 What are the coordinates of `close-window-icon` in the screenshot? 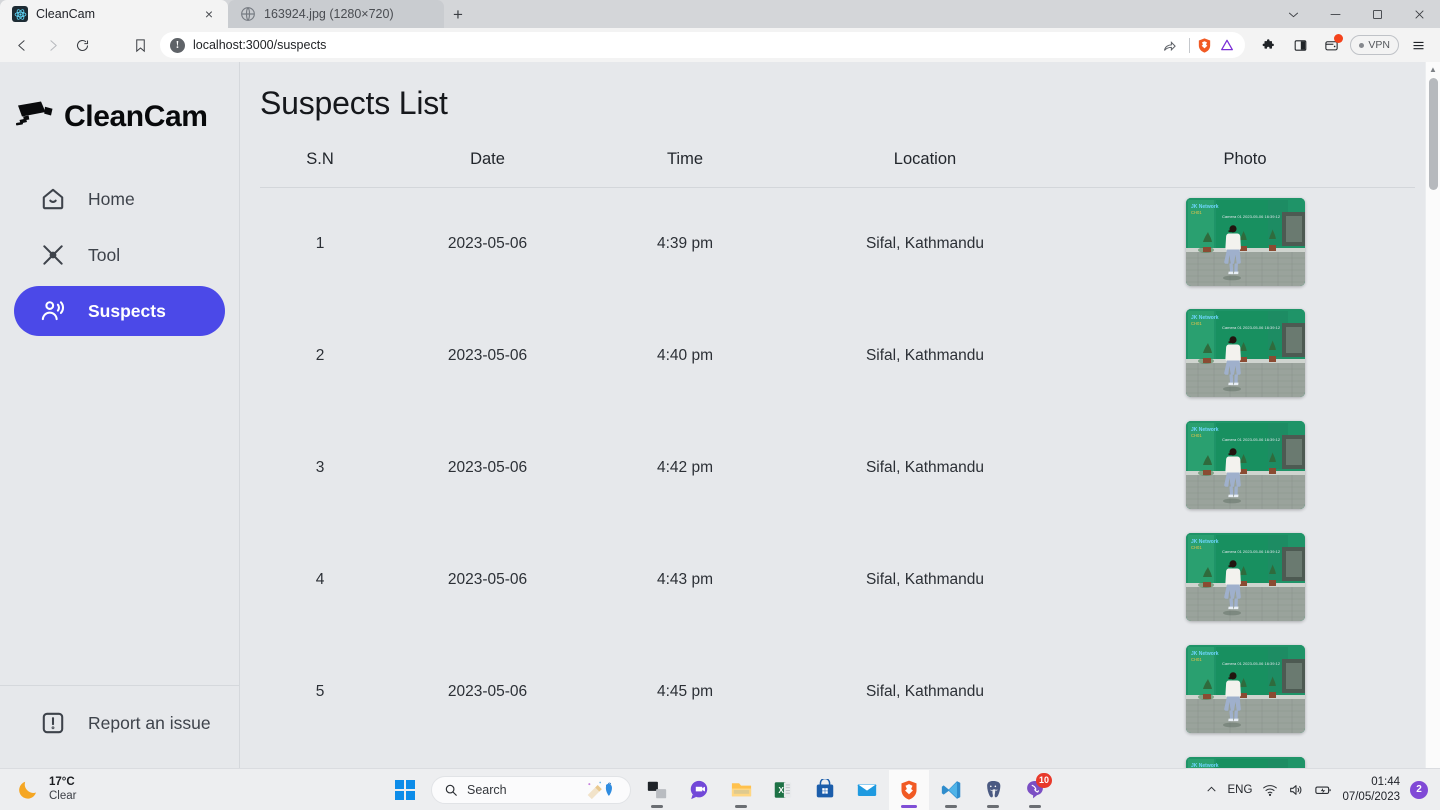 It's located at (1419, 14).